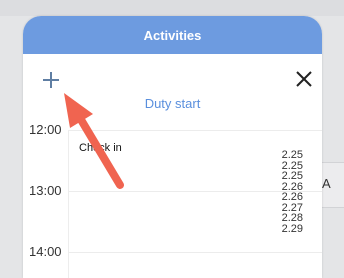 Image resolution: width=344 pixels, height=278 pixels. I want to click on background-header-band, so click(172, 8).